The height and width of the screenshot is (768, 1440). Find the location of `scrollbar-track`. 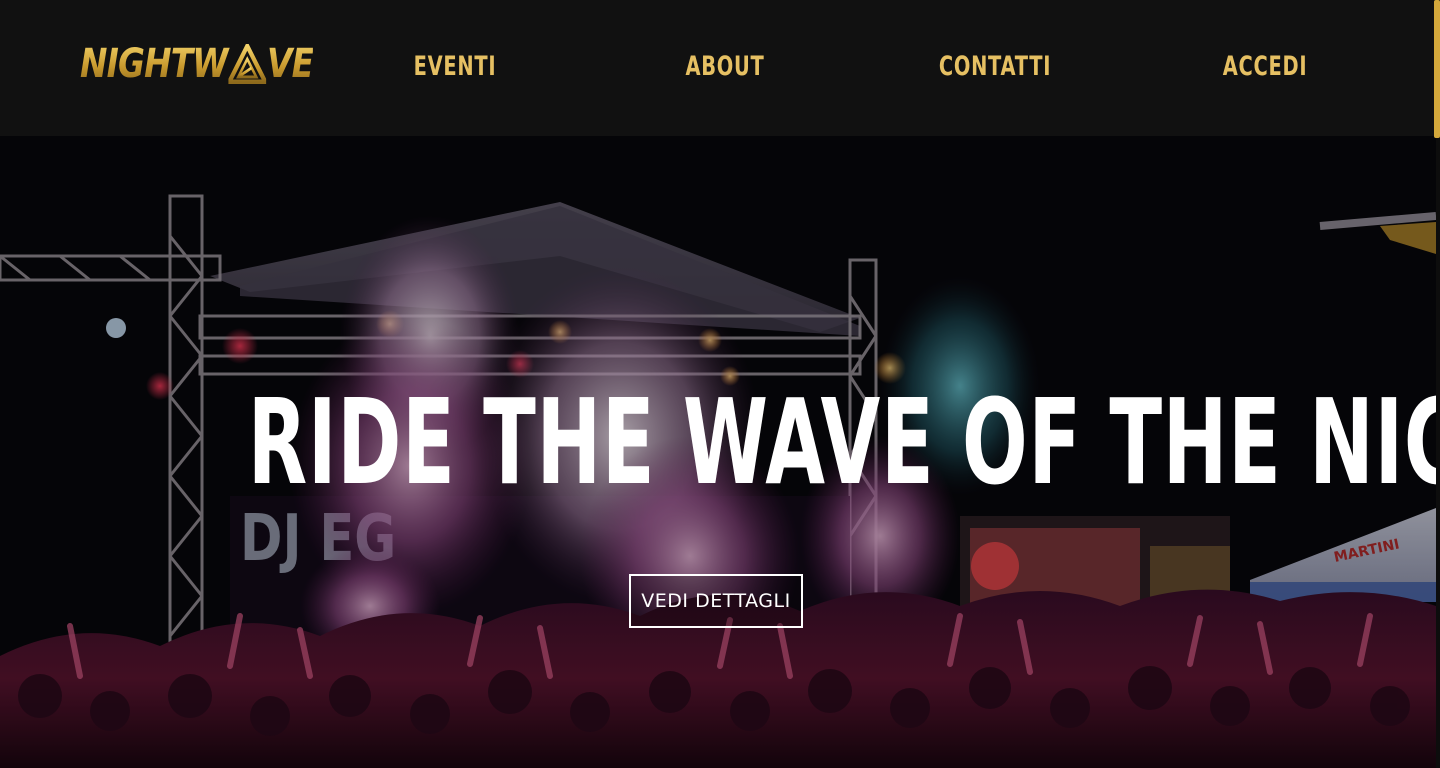

scrollbar-track is located at coordinates (1436, 69).